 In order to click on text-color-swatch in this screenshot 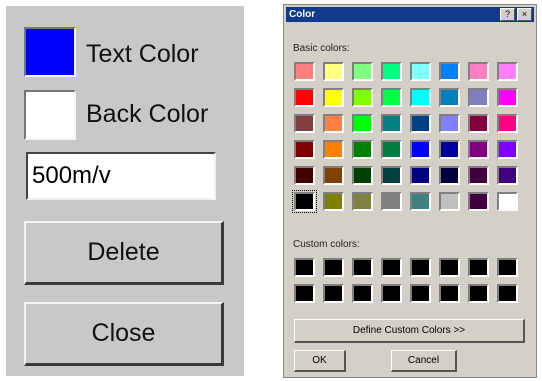, I will do `click(50, 52)`.